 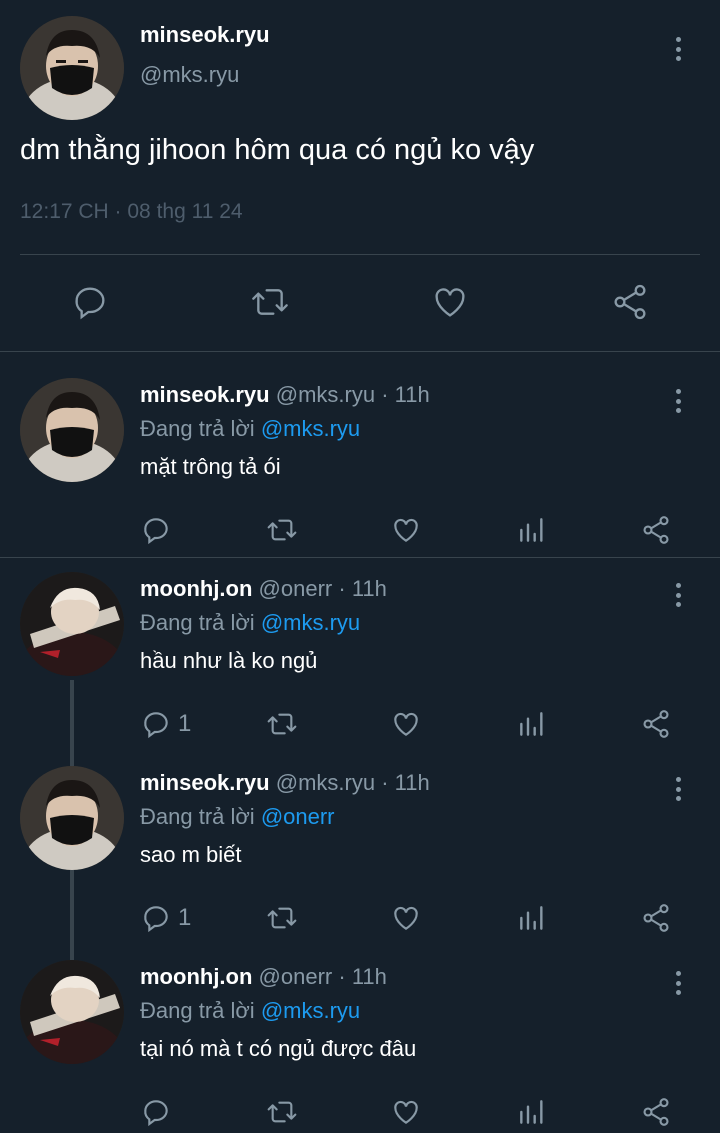 What do you see at coordinates (131, 212) in the screenshot?
I see `tweet-timestamp: 12:17 CH · 08 thg 11 24` at bounding box center [131, 212].